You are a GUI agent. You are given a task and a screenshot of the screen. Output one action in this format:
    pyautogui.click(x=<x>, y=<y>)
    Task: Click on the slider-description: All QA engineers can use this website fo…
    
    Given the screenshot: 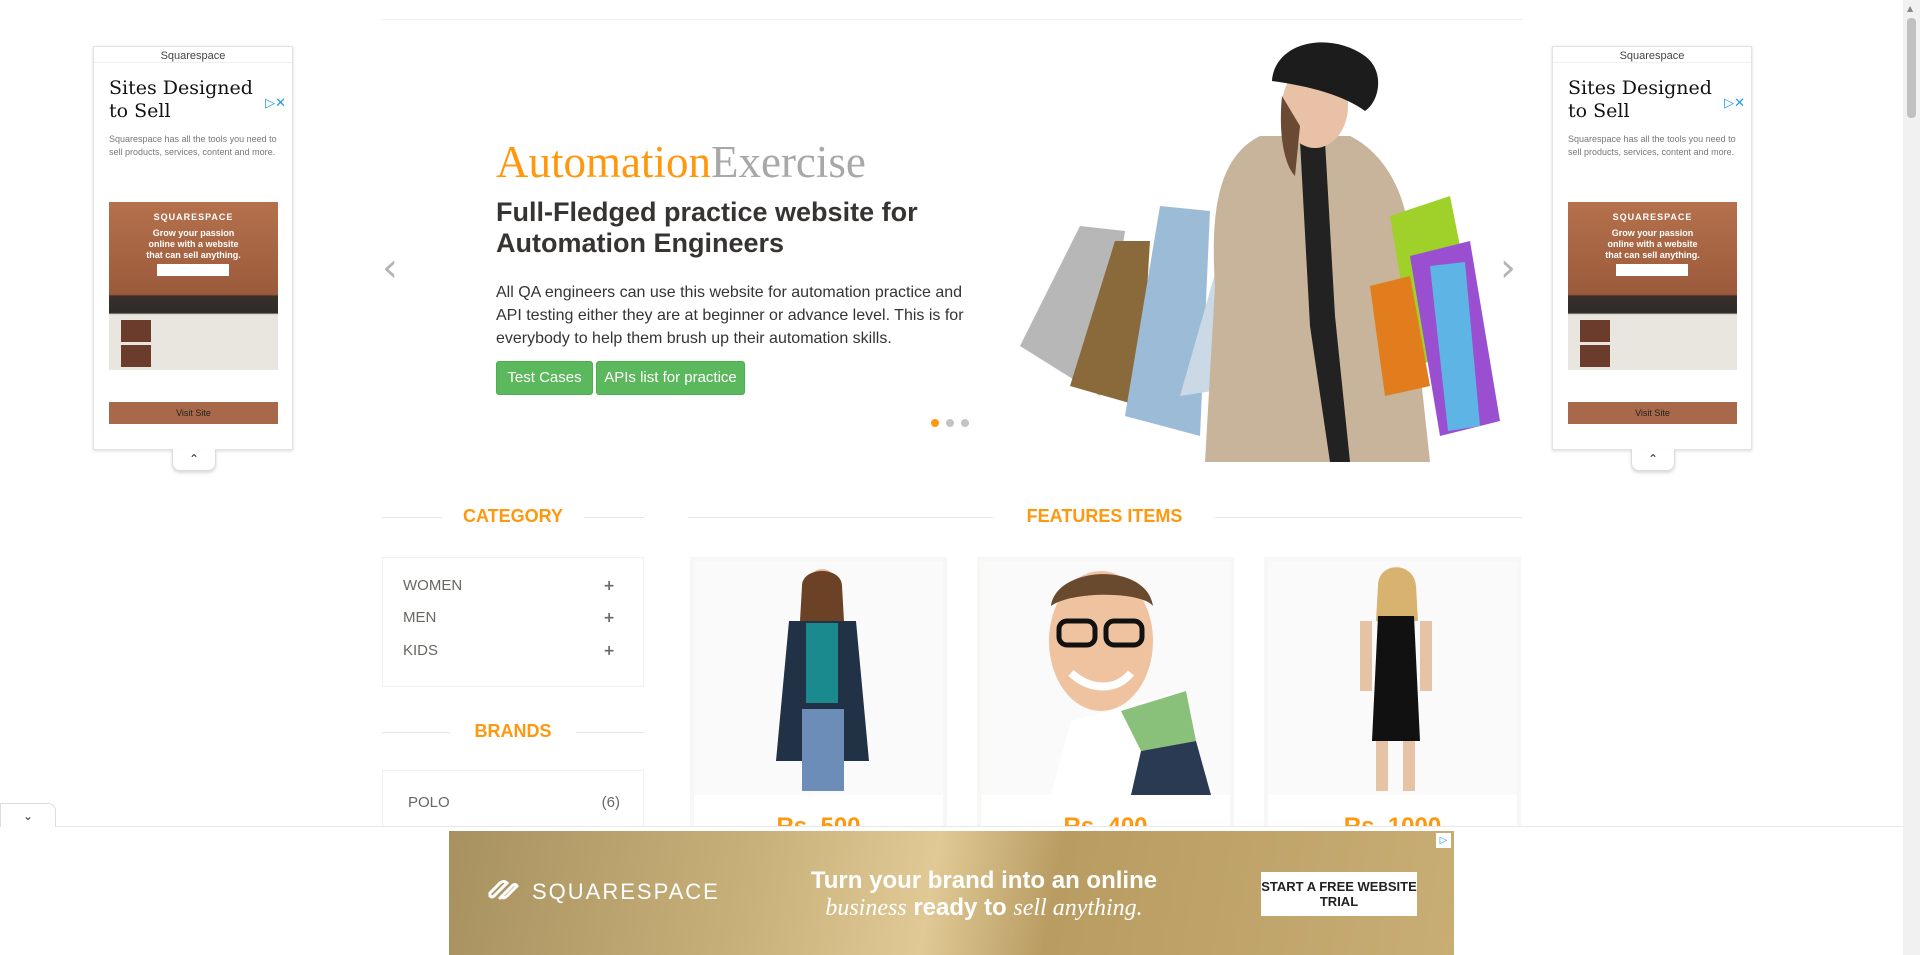 What is the action you would take?
    pyautogui.click(x=730, y=315)
    